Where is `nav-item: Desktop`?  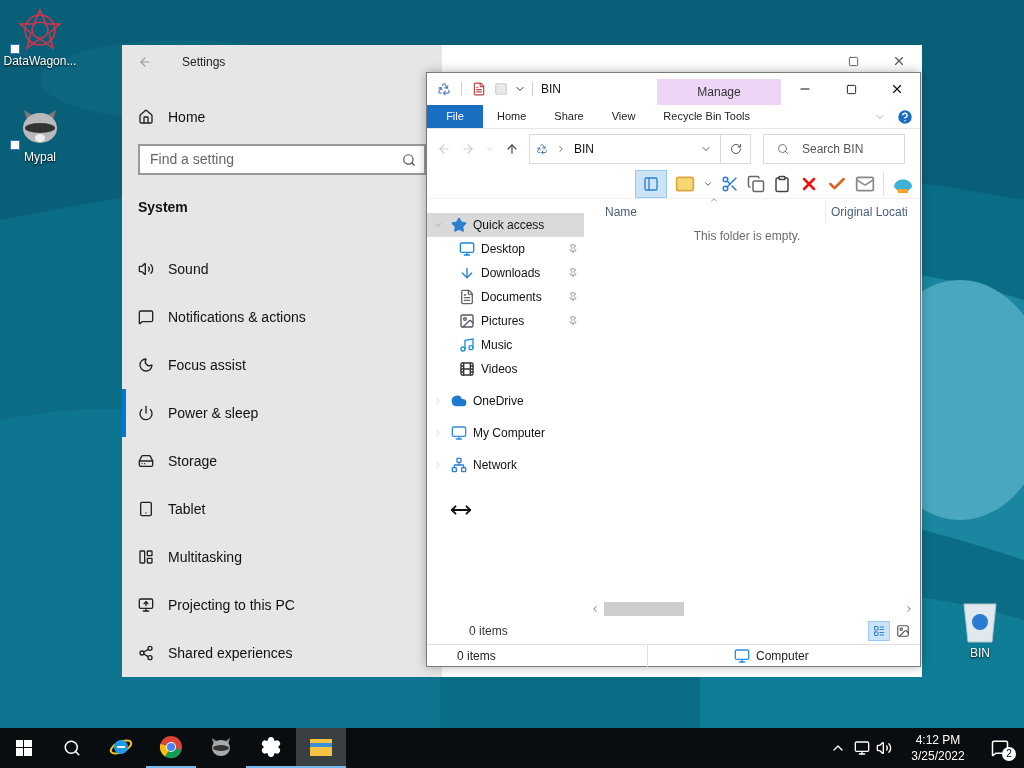
nav-item: Desktop is located at coordinates (505, 249).